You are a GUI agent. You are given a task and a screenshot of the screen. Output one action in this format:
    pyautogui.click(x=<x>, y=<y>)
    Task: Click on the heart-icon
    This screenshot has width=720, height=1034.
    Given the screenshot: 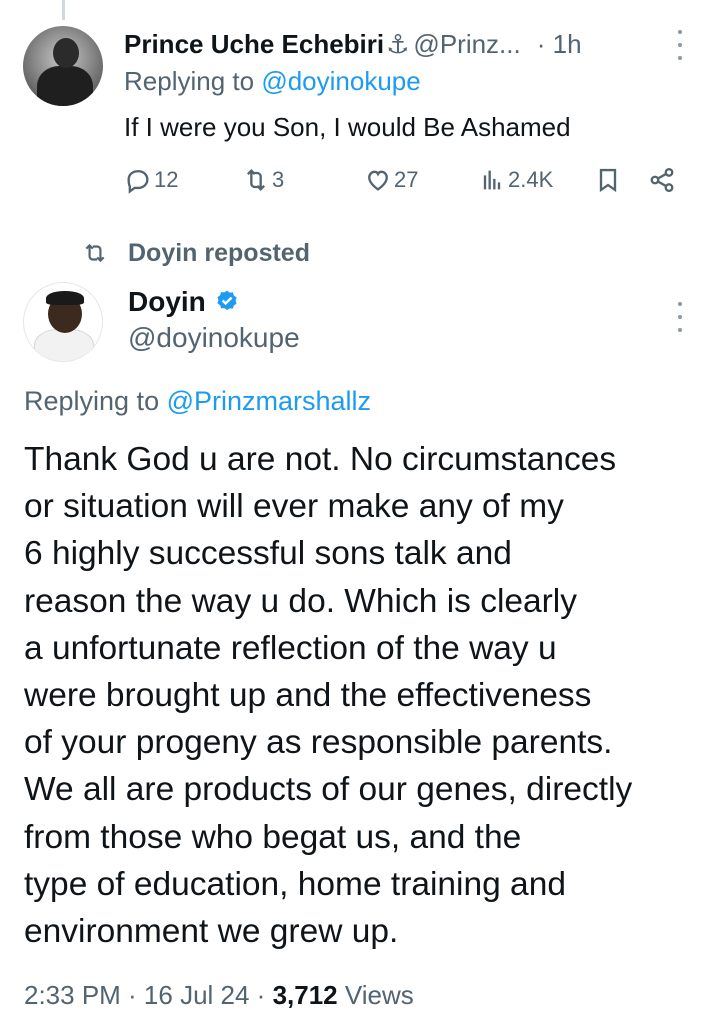 What is the action you would take?
    pyautogui.click(x=378, y=180)
    